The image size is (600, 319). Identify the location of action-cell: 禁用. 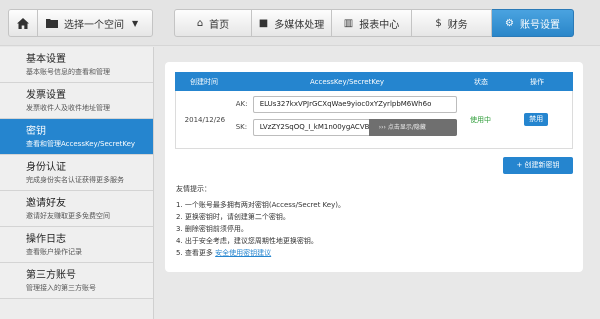
(536, 119).